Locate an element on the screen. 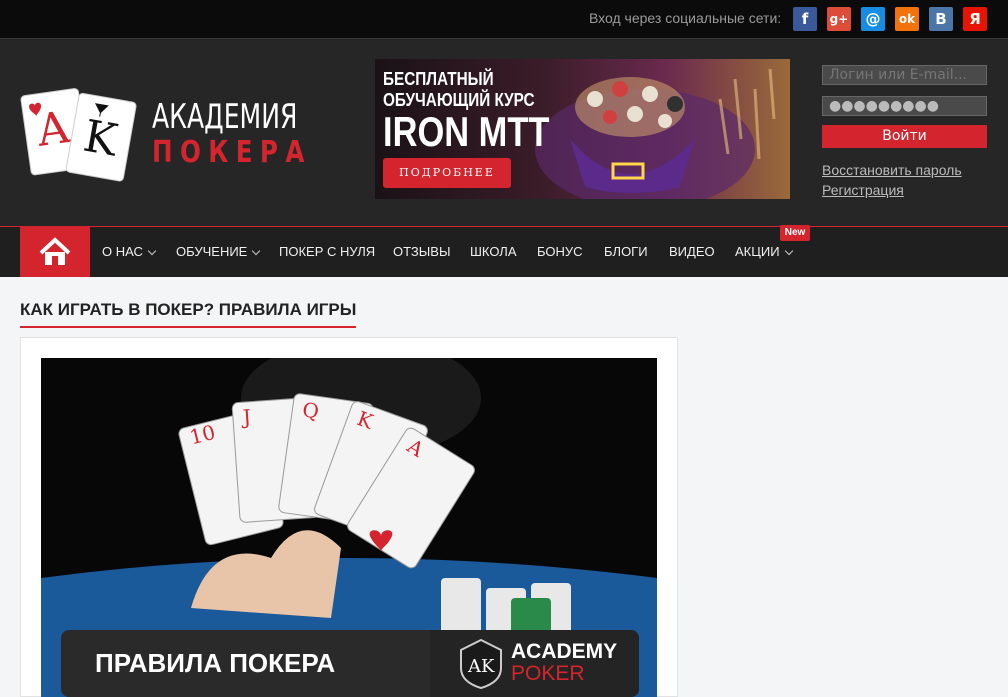 The height and width of the screenshot is (697, 1008). nav-item-training: ОБУЧЕНИЕ is located at coordinates (218, 251).